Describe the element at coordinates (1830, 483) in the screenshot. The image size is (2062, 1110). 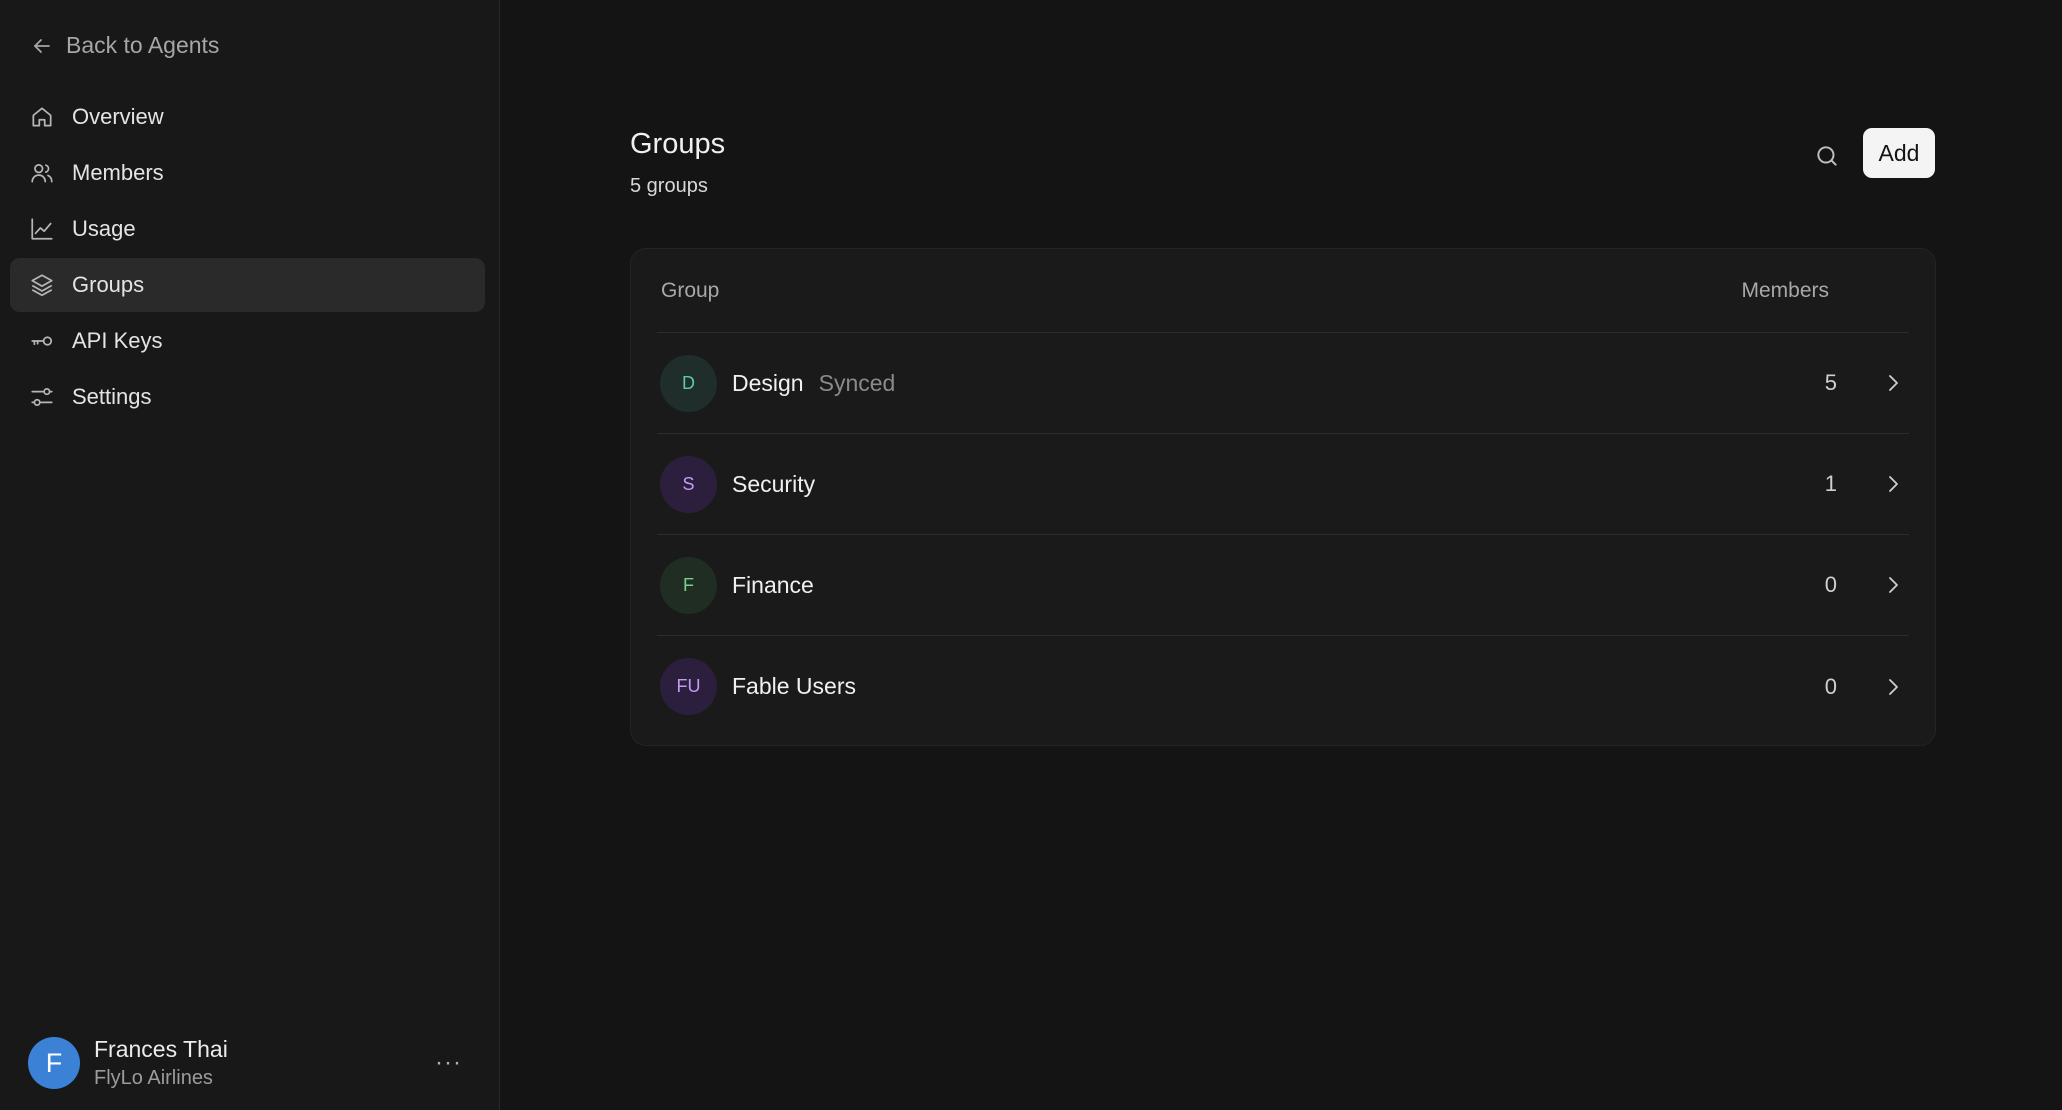
I see `group-member-count: 1` at that location.